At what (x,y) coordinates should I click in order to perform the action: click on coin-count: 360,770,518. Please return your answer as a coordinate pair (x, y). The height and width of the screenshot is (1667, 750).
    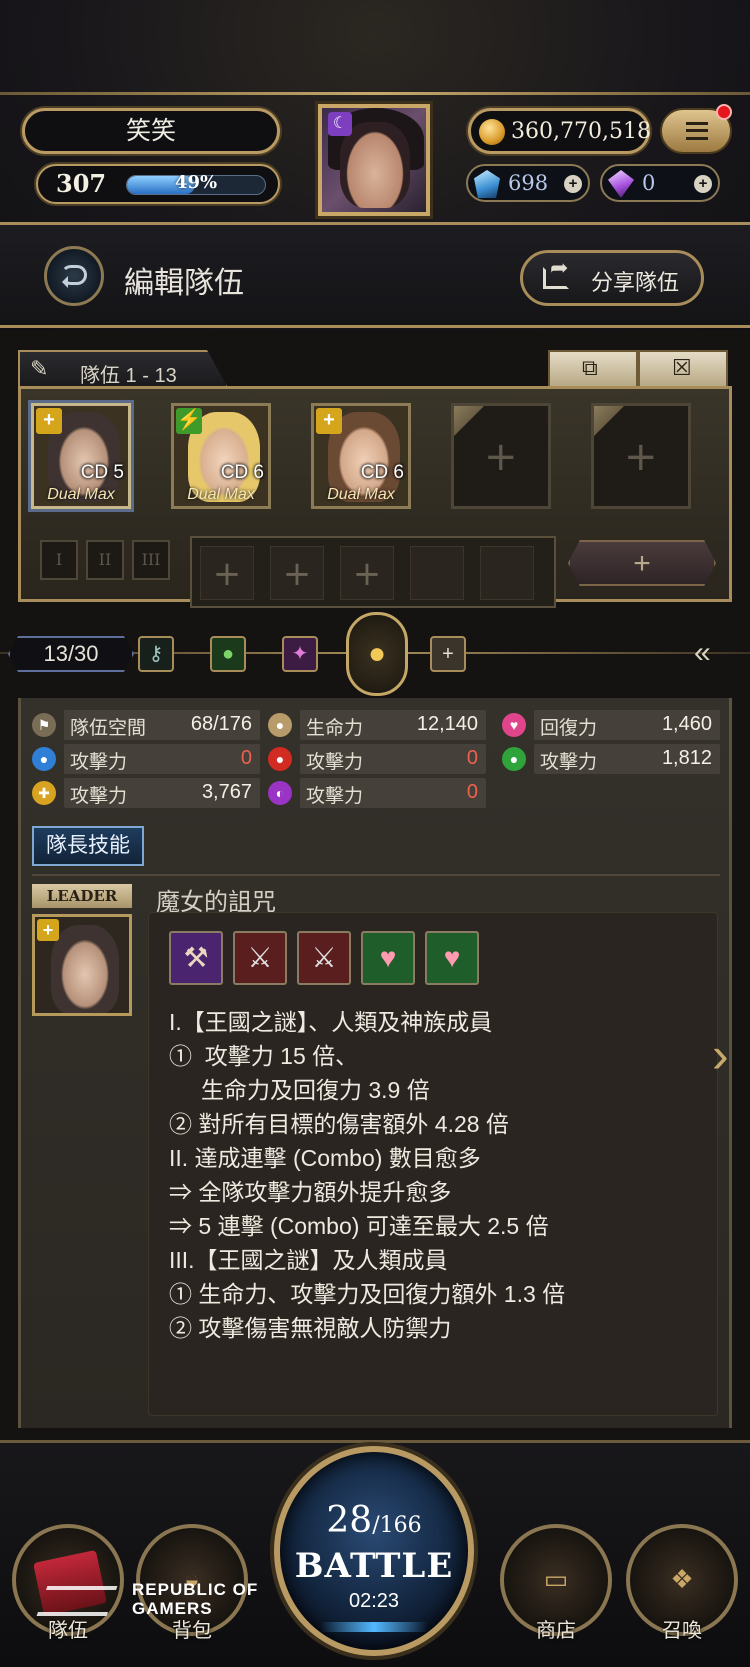
    Looking at the image, I should click on (581, 131).